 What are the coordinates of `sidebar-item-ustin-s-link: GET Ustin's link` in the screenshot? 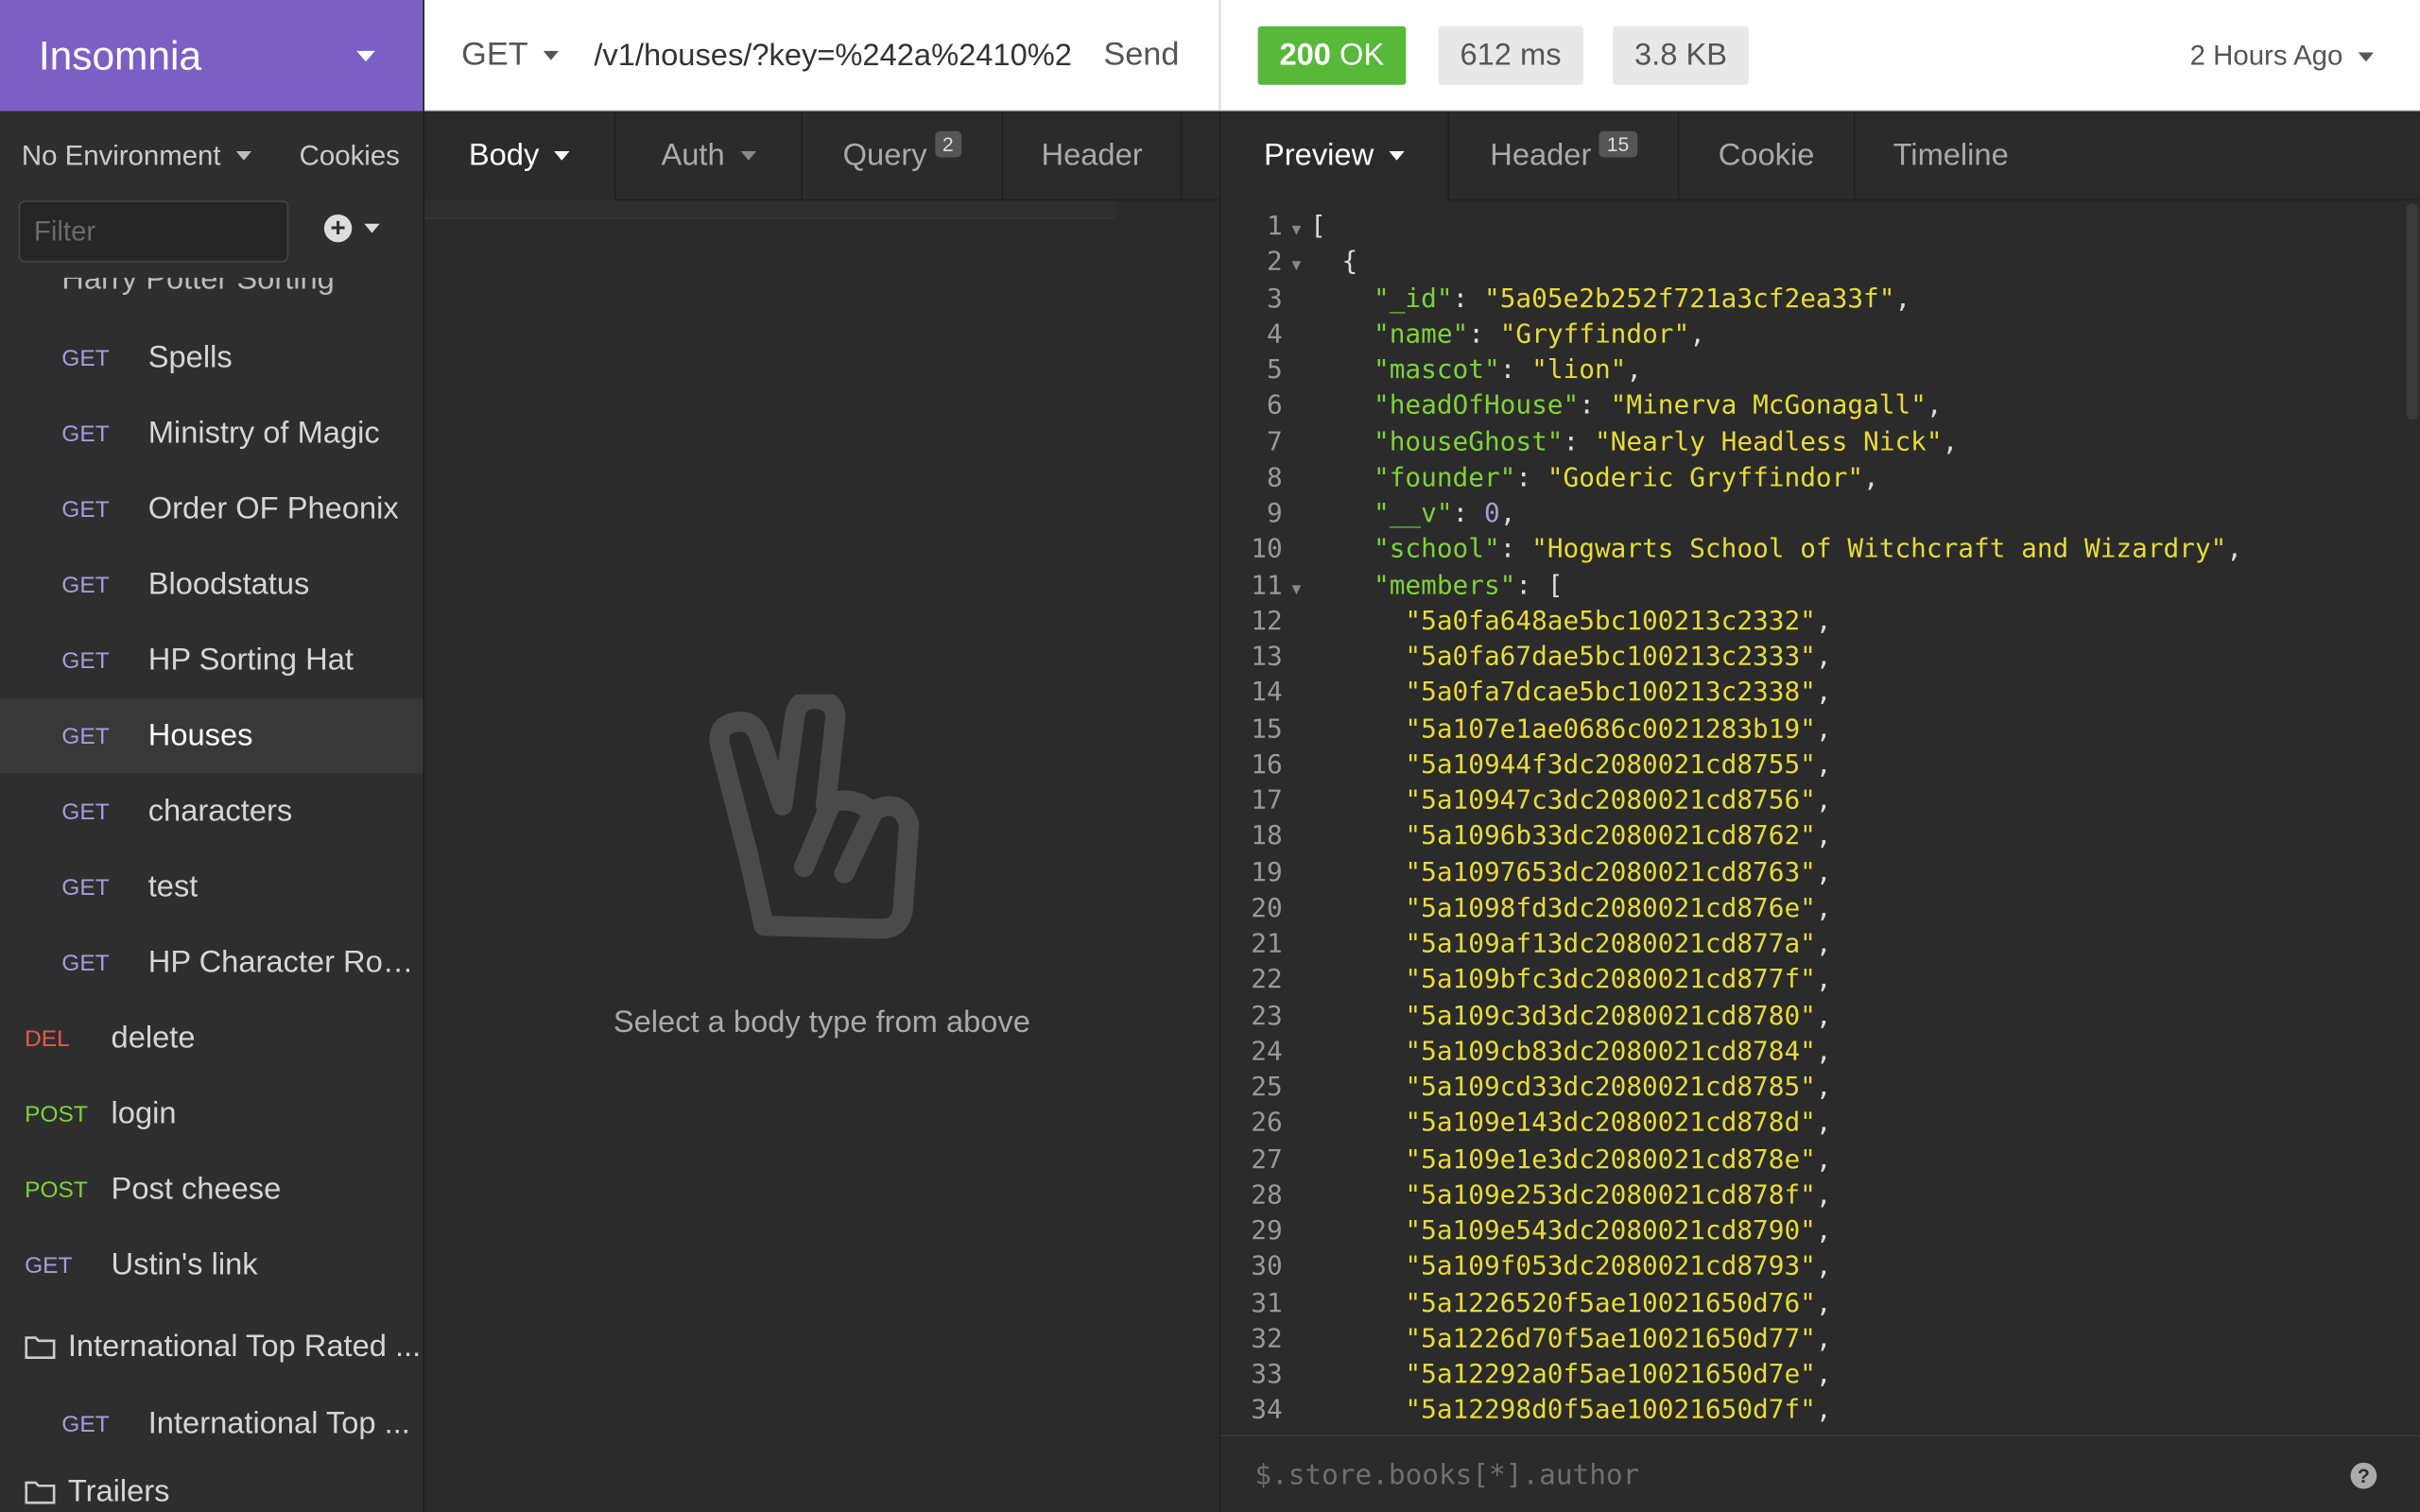 It's located at (211, 1265).